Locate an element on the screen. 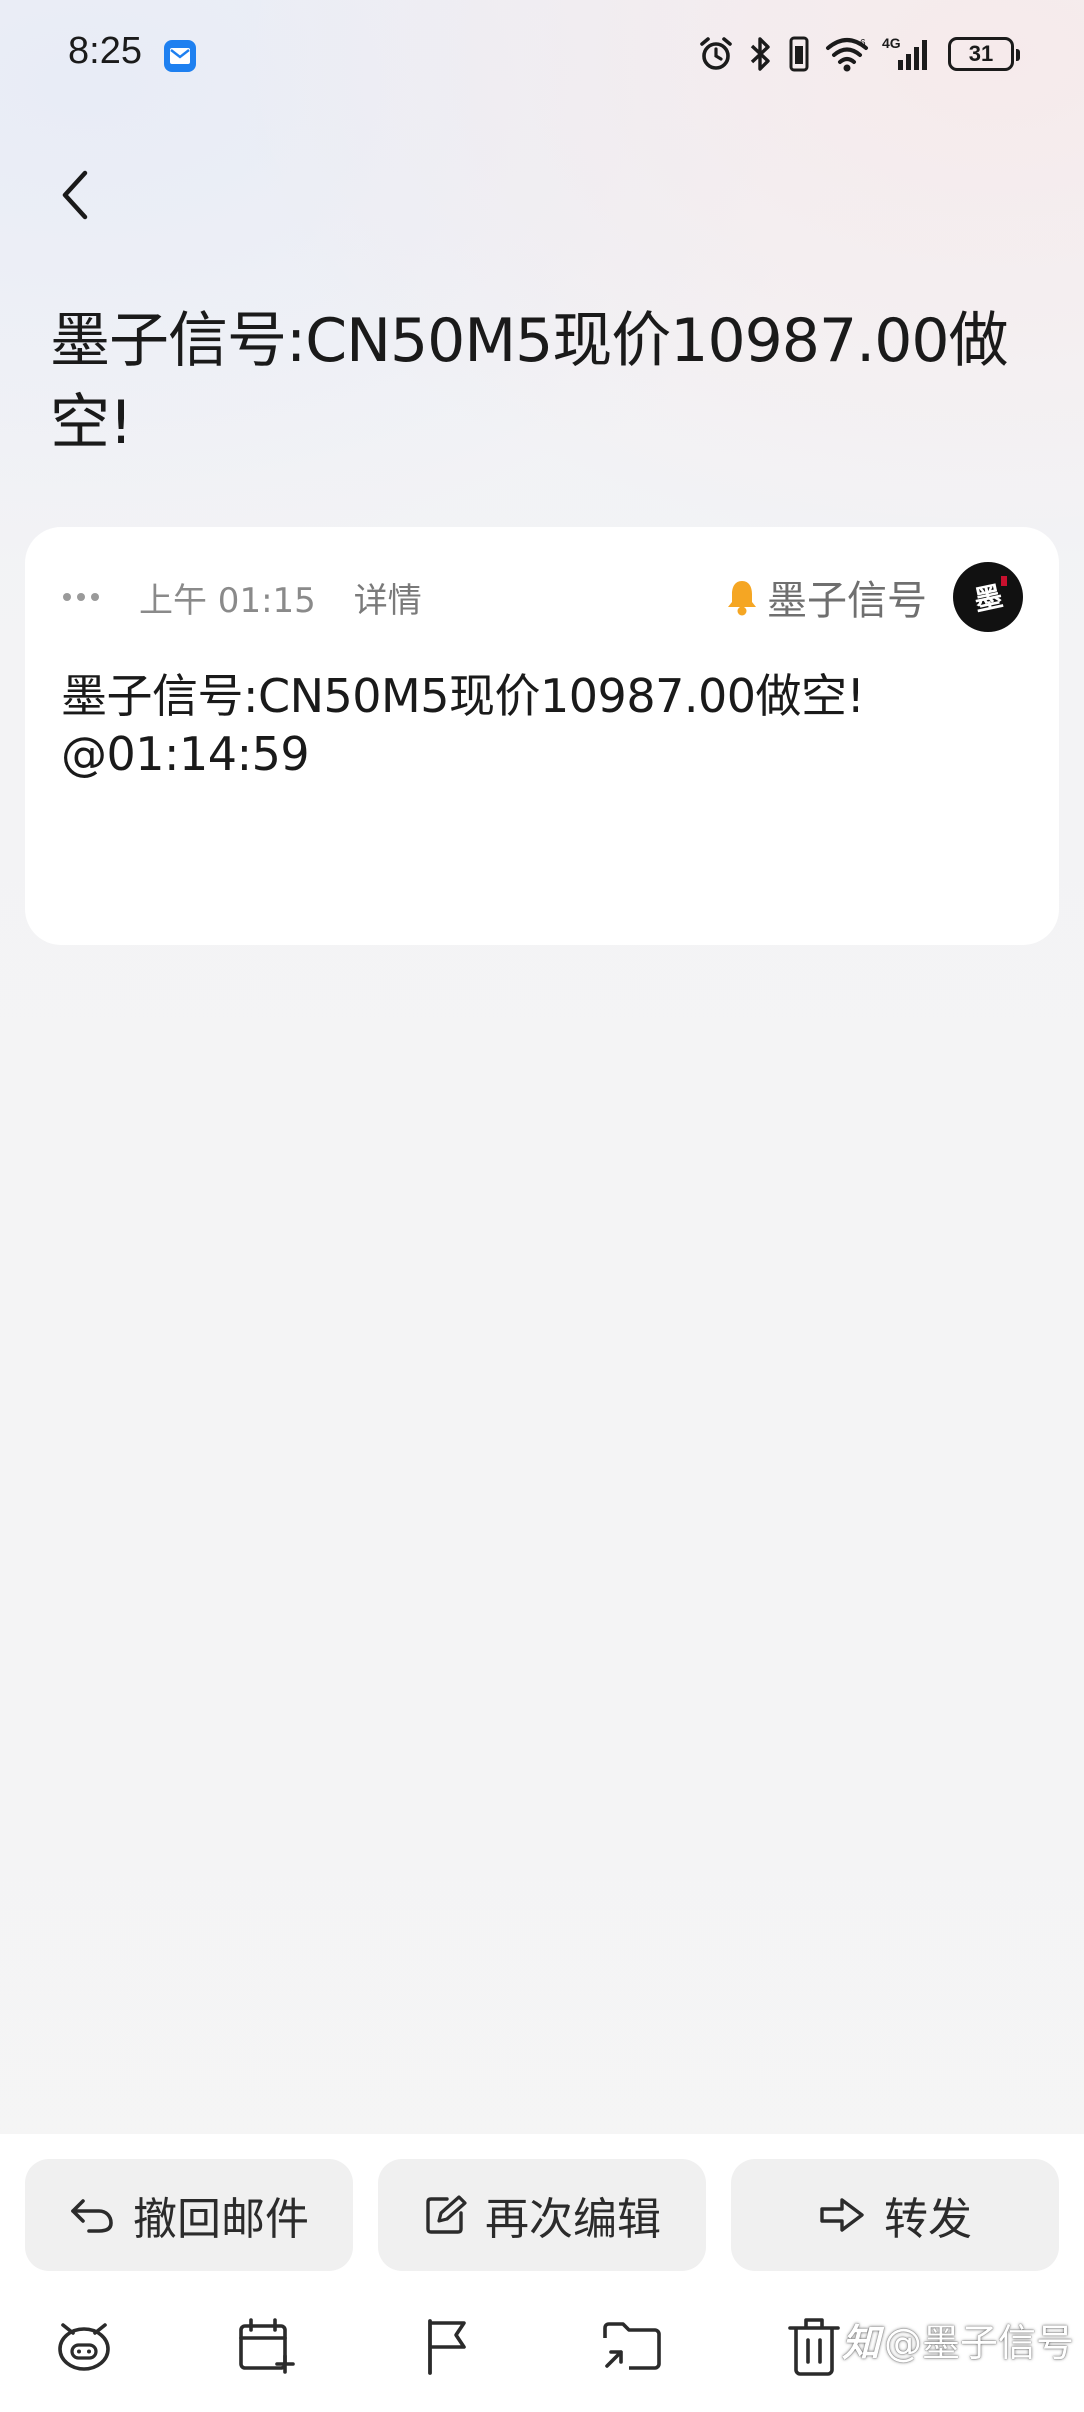 Image resolution: width=1084 pixels, height=2412 pixels. status-icons: 6 4G 31 is located at coordinates (858, 54).